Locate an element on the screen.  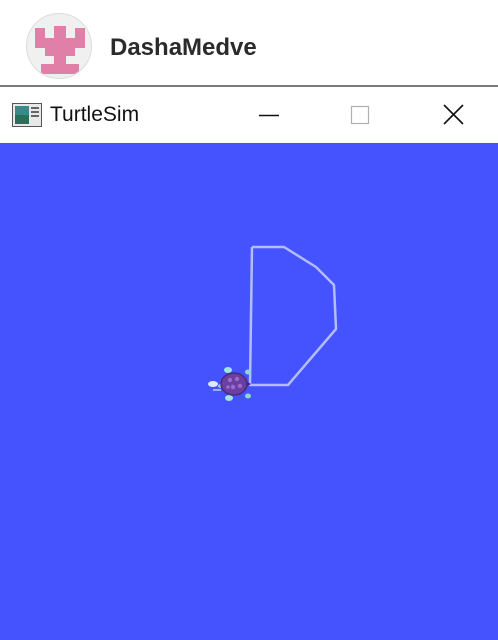
avatar is located at coordinates (59, 46).